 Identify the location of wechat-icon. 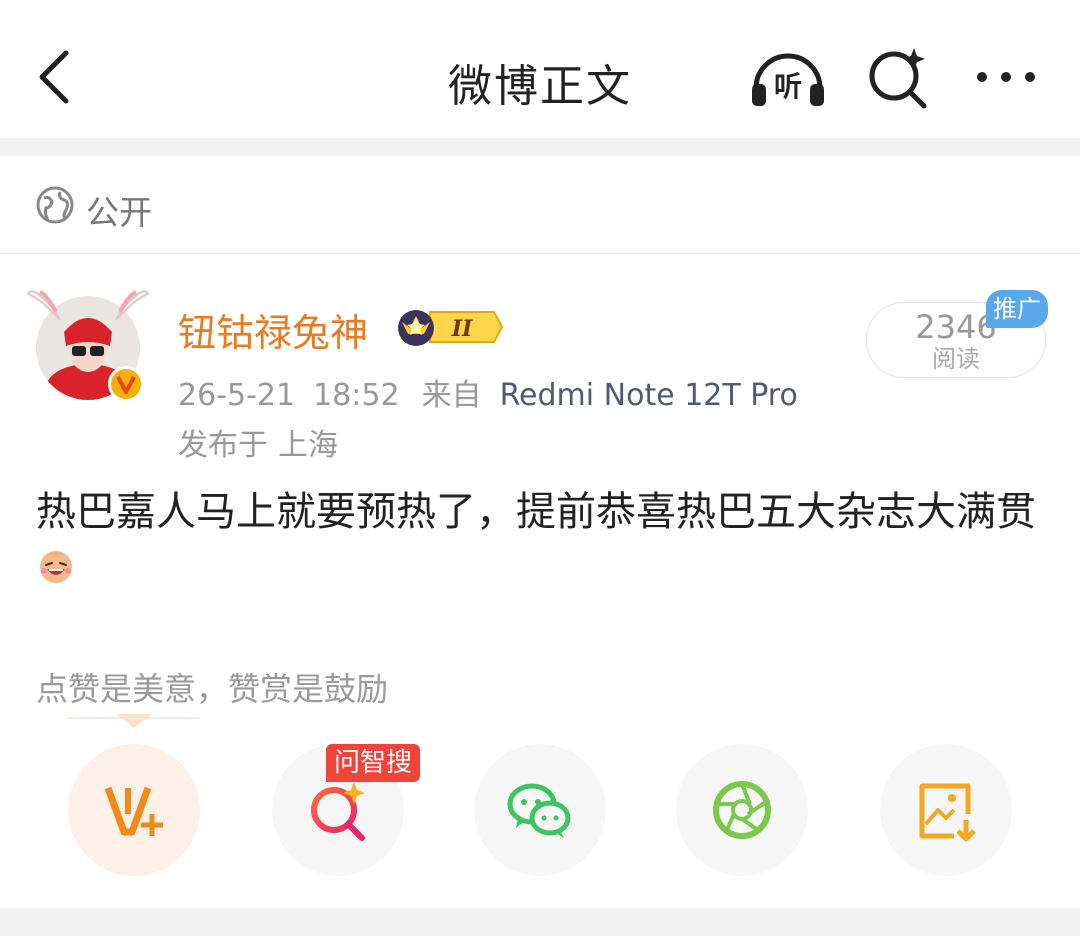
(539, 810).